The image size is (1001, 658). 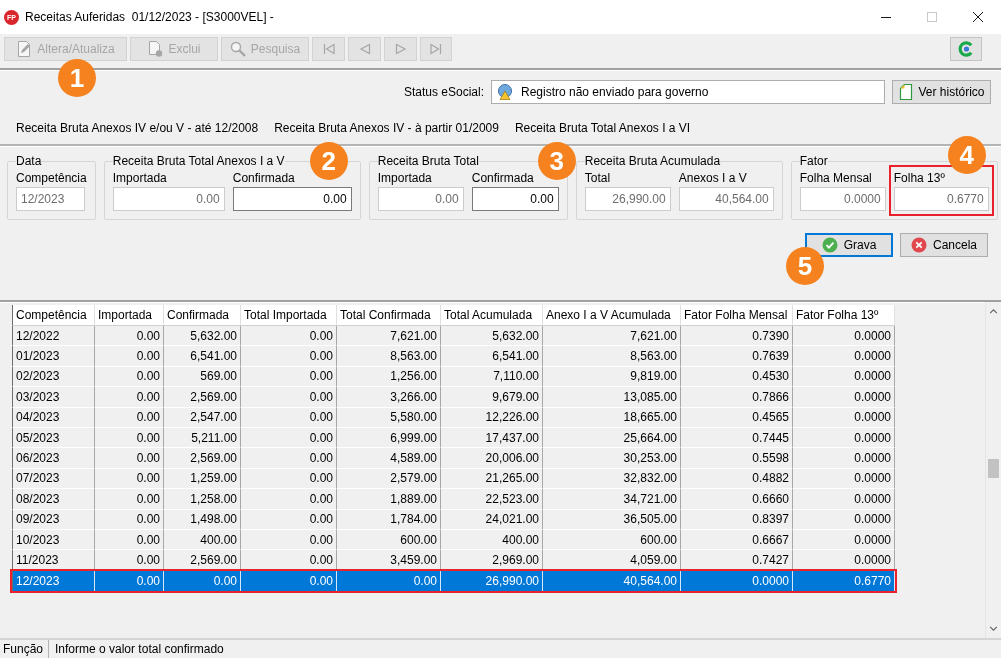 I want to click on step-marker: 5, so click(x=805, y=266).